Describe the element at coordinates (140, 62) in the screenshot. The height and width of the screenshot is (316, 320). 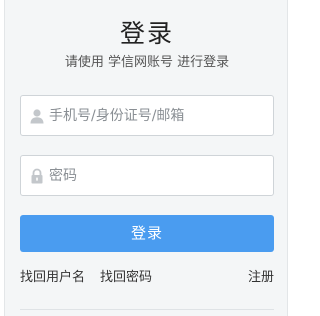
I see `subtitle-account-name: 学信网账号` at that location.